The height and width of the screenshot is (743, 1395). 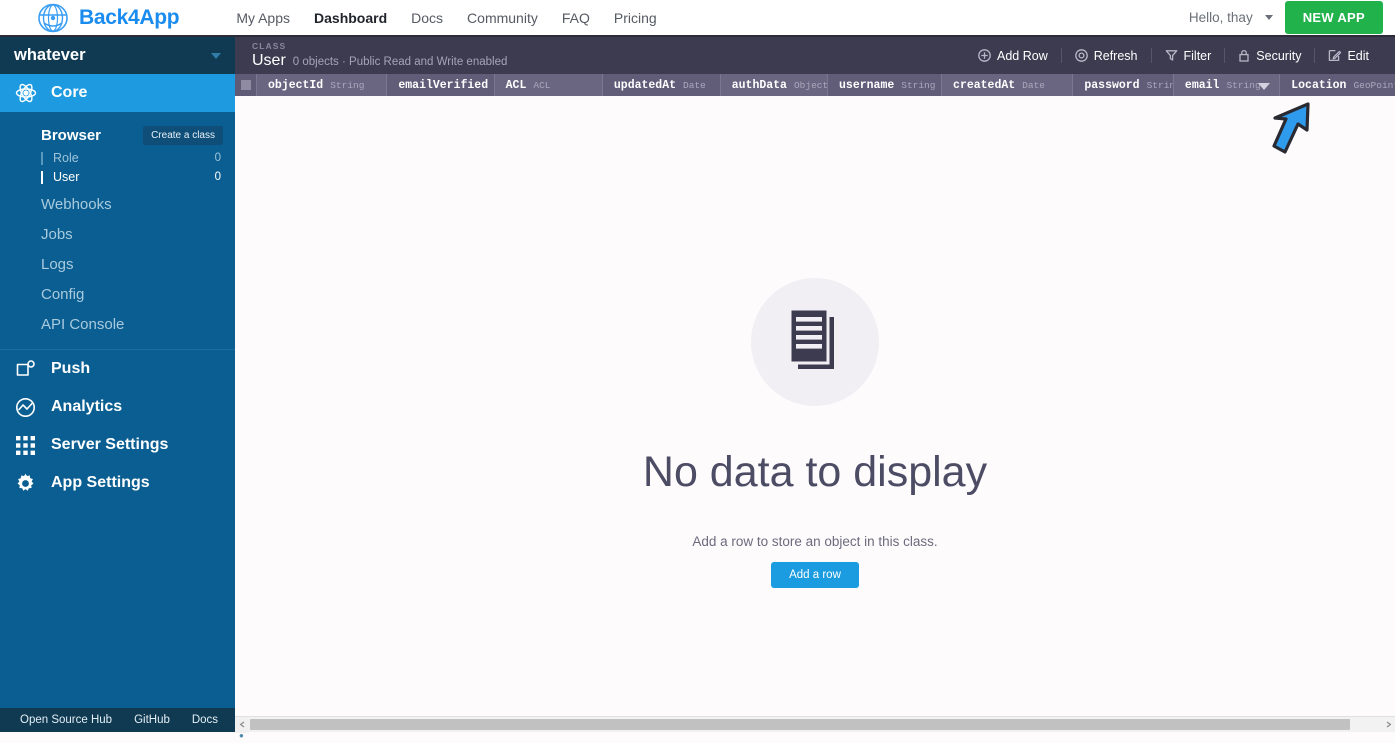 I want to click on documents-stack-icon, so click(x=811, y=338).